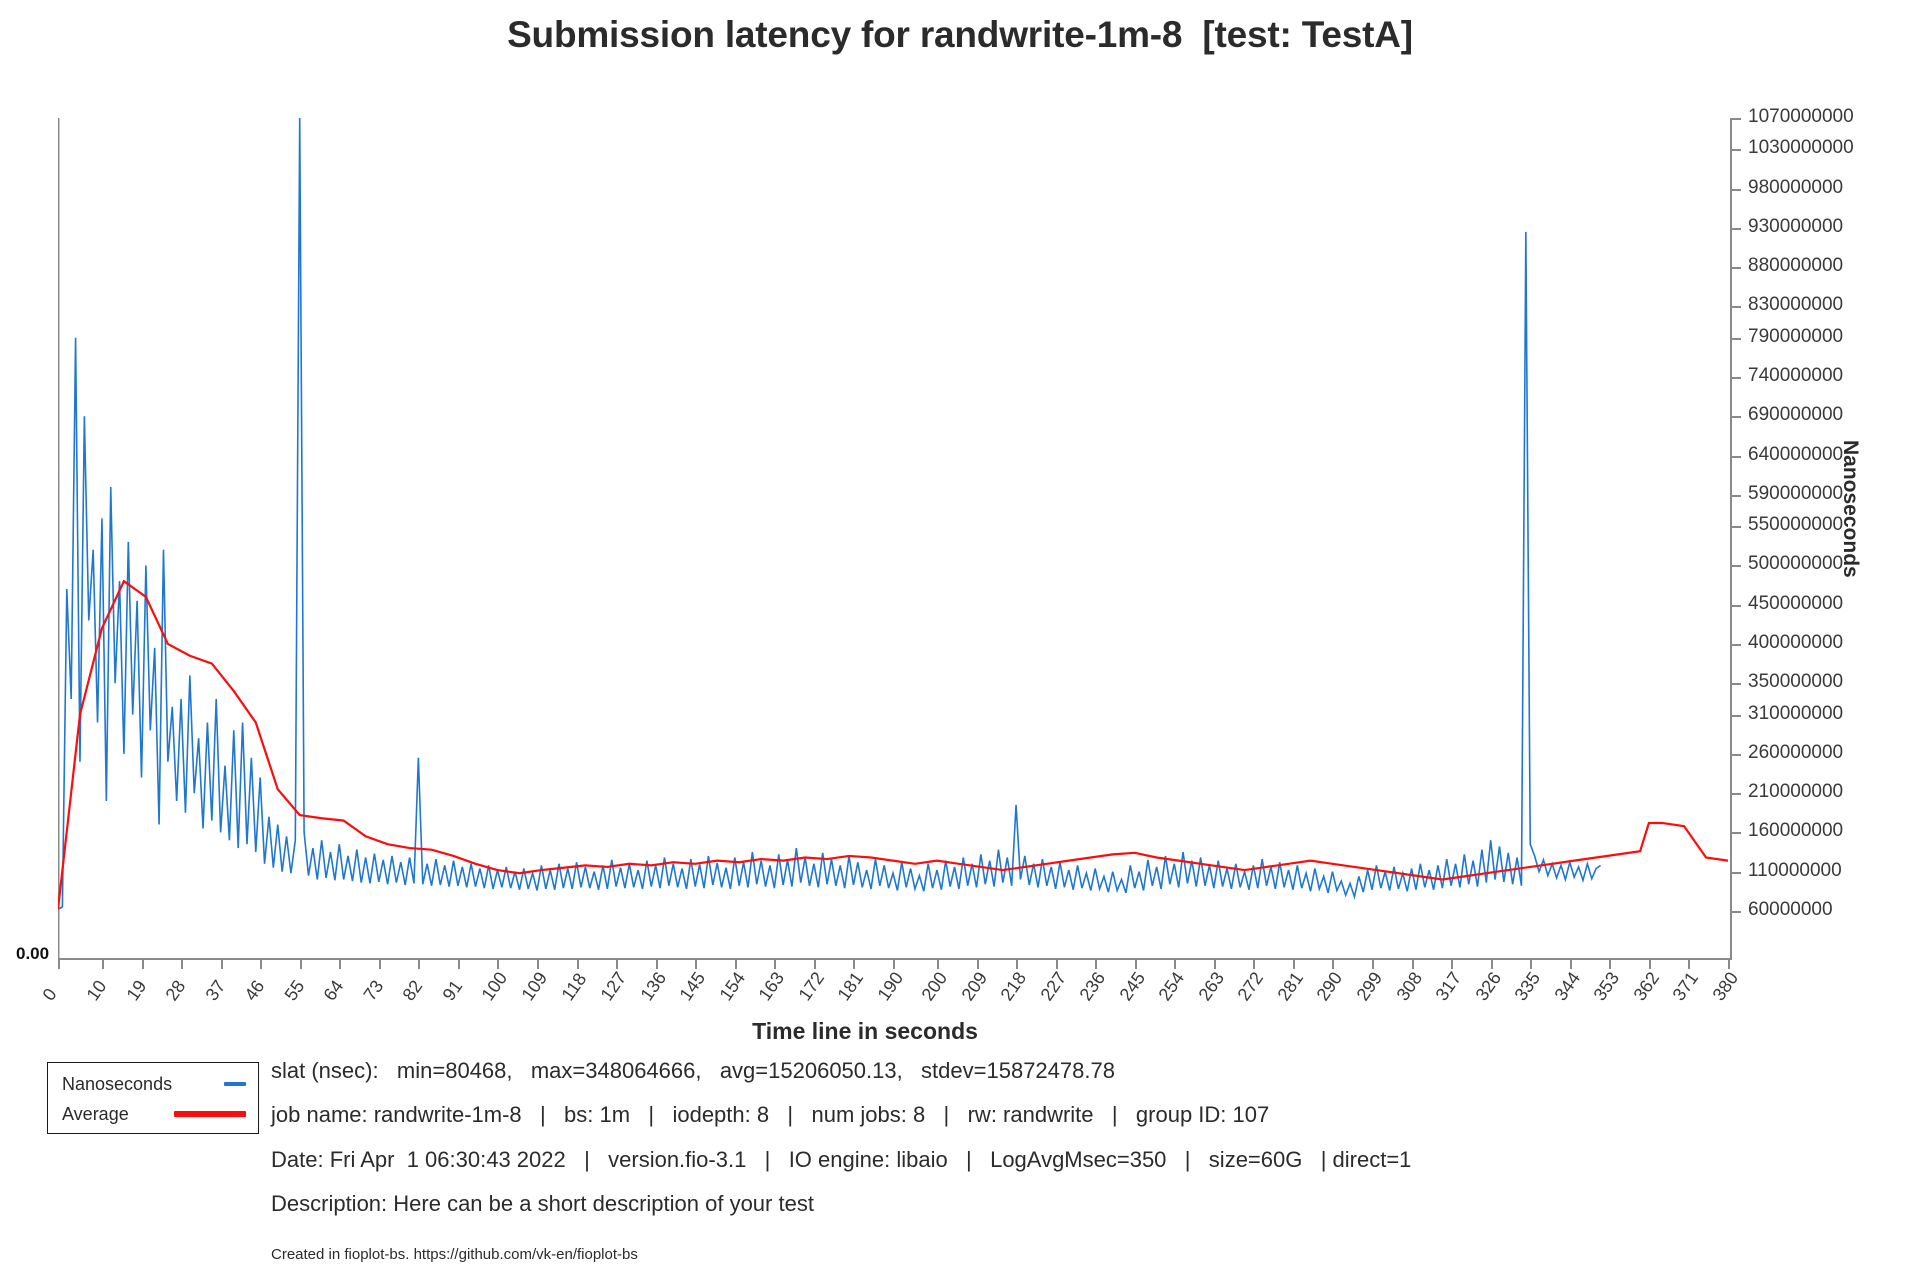 The width and height of the screenshot is (1920, 1280). I want to click on x-axis-tick-label: 281, so click(1290, 986).